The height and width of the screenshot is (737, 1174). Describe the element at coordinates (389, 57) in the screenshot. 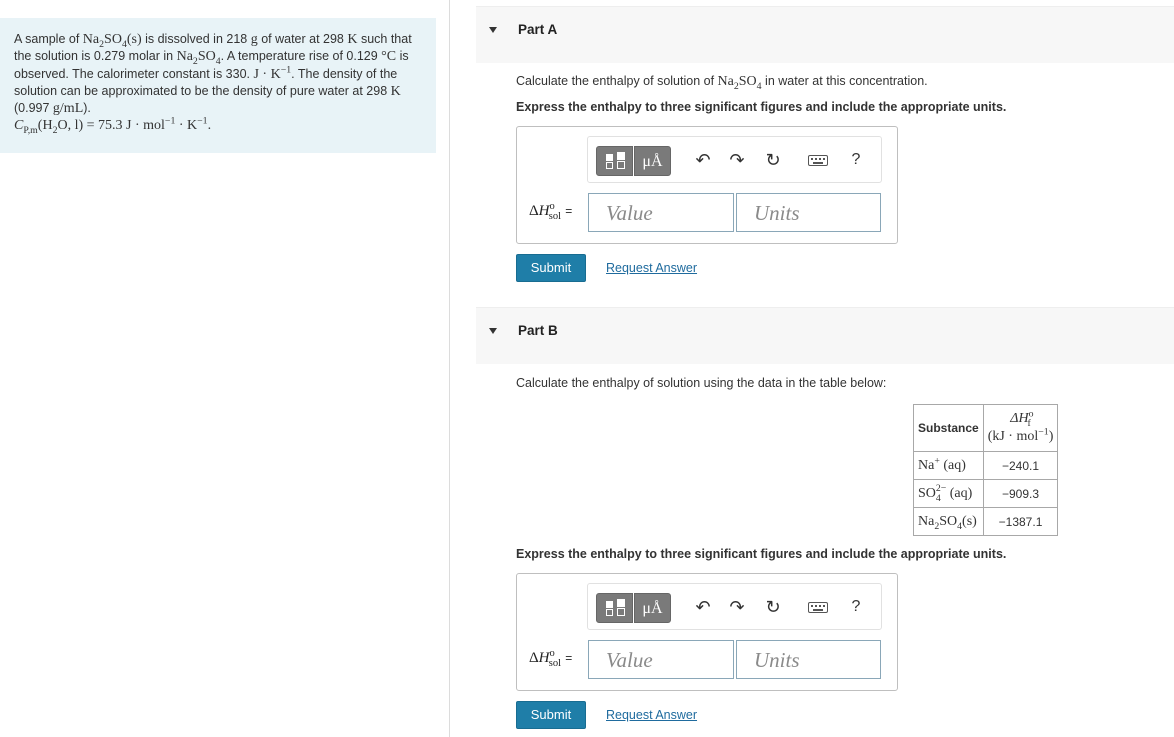

I see `unit-degc: °C` at that location.